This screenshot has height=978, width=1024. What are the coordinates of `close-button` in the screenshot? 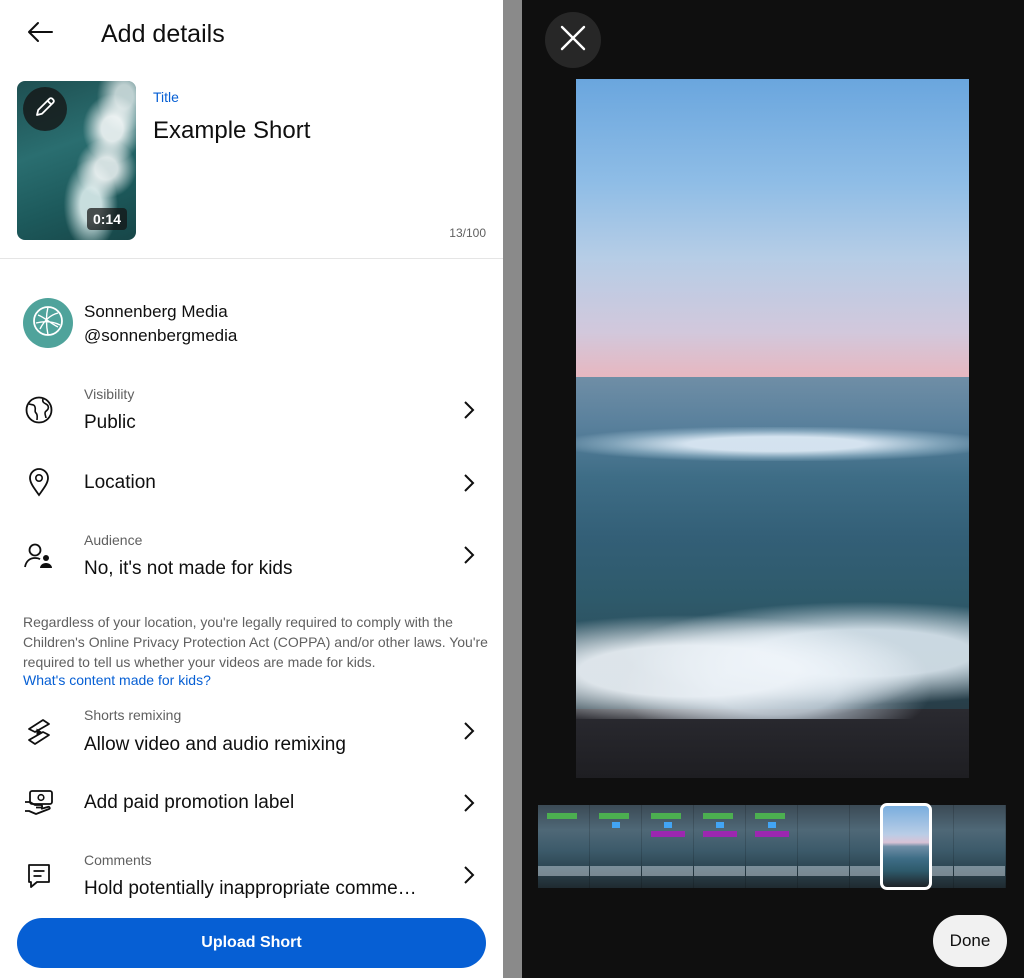 It's located at (573, 40).